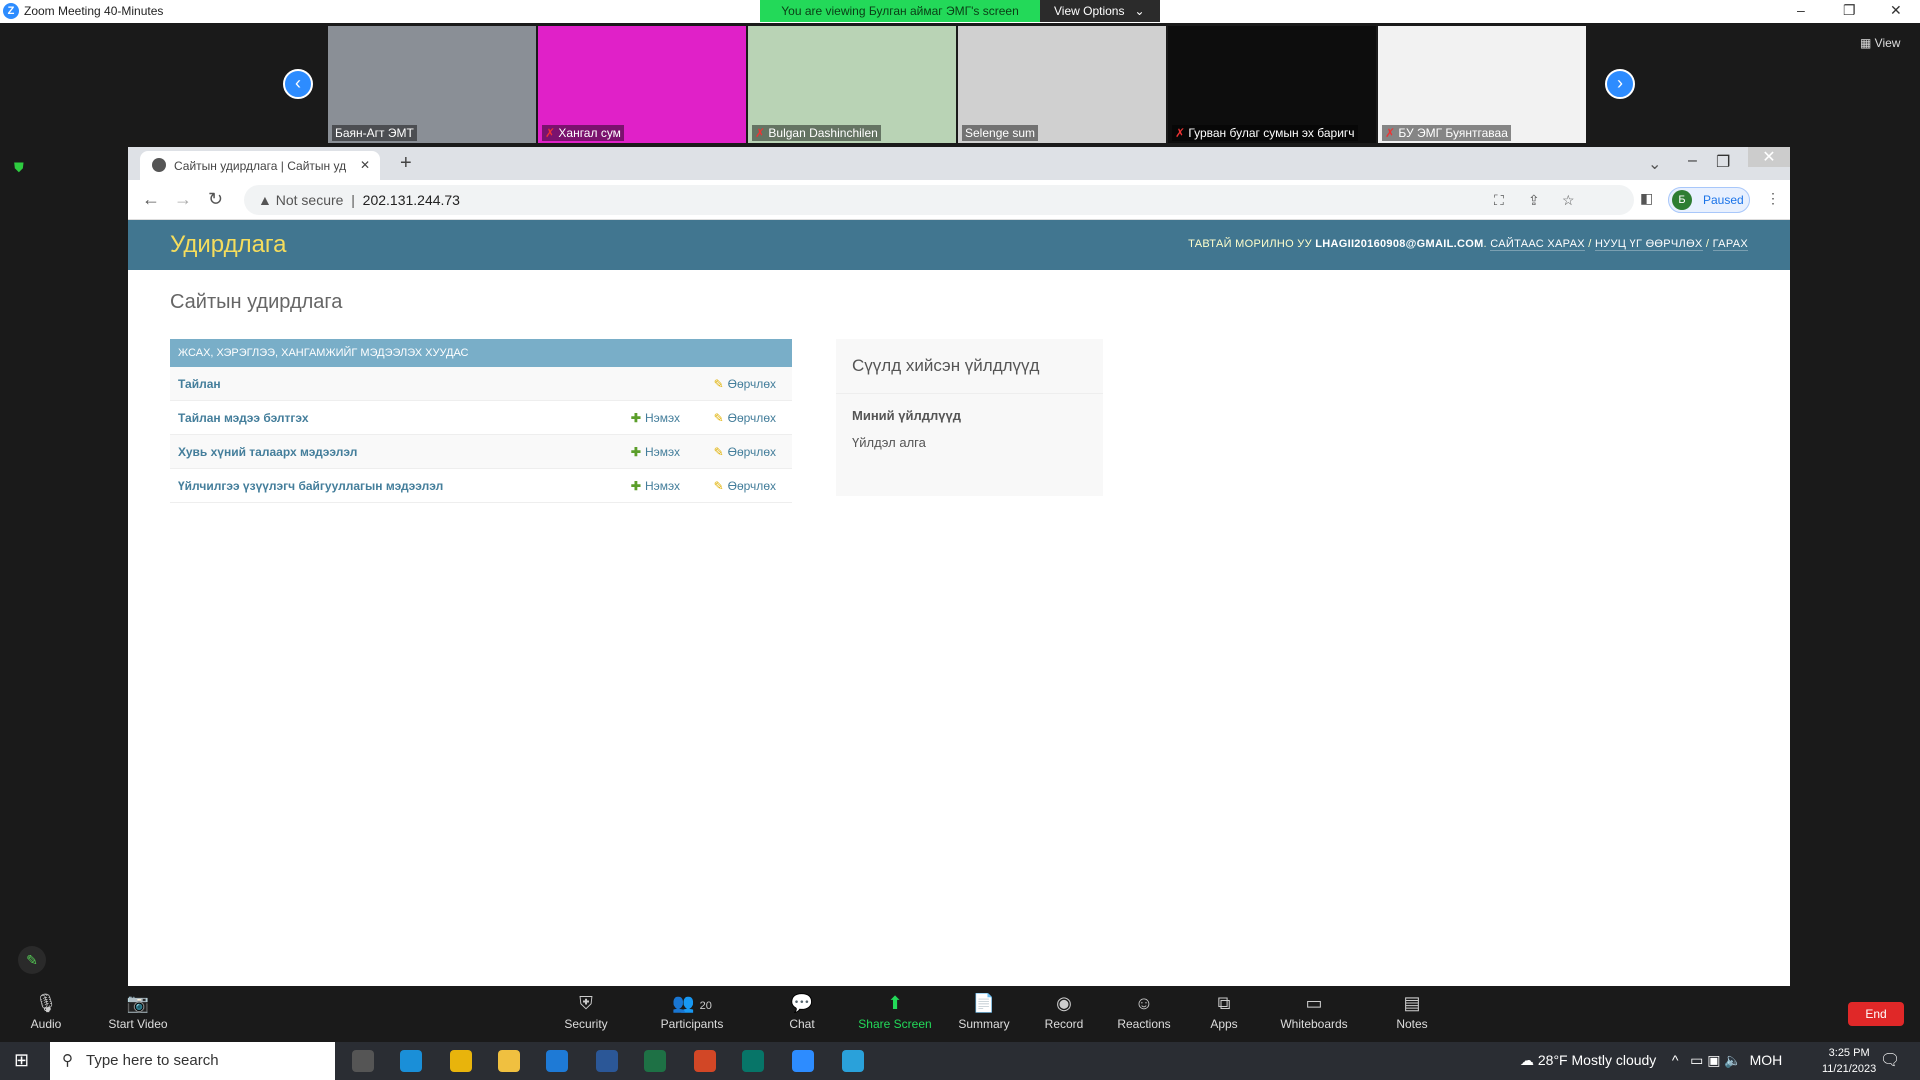 The image size is (1920, 1080). Describe the element at coordinates (1730, 244) in the screenshot. I see `logout-link: ГАРАХ` at that location.